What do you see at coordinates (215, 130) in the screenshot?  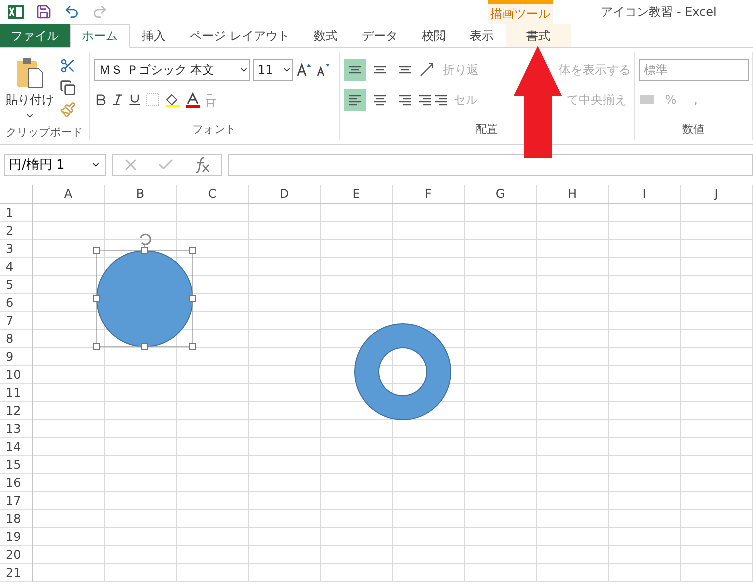 I see `group-label: フォント` at bounding box center [215, 130].